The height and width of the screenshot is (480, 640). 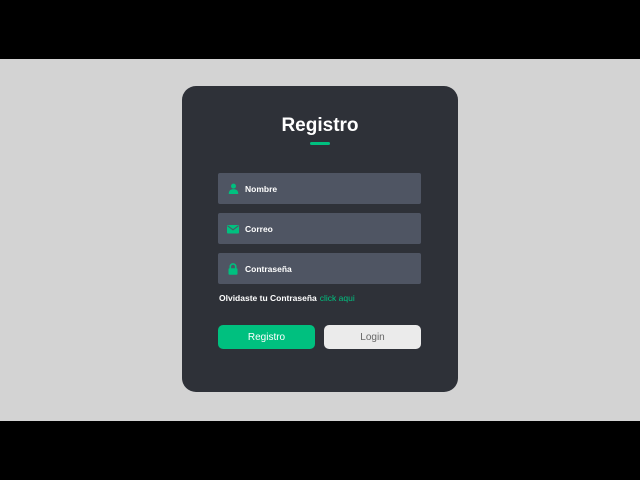 What do you see at coordinates (372, 337) in the screenshot?
I see `login-button: Login` at bounding box center [372, 337].